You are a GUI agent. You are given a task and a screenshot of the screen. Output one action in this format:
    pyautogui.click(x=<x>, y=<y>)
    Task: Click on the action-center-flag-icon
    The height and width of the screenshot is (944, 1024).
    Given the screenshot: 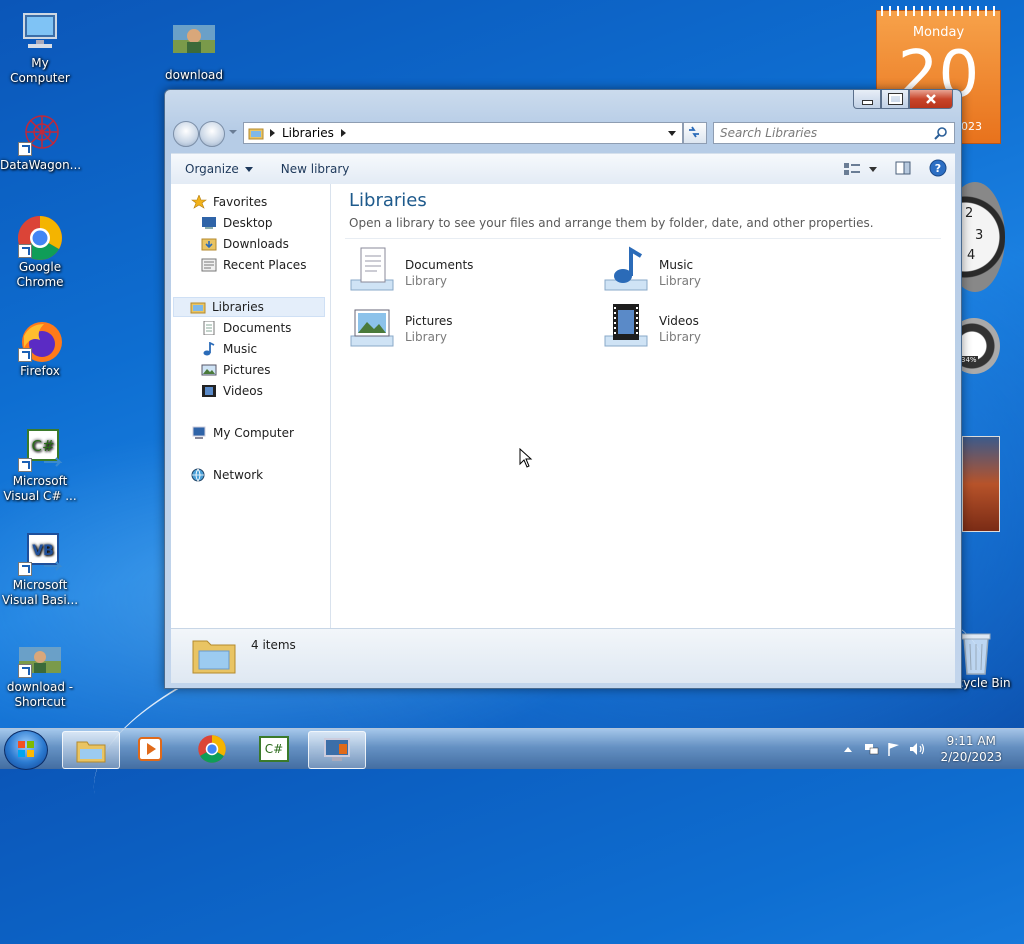 What is the action you would take?
    pyautogui.click(x=894, y=749)
    